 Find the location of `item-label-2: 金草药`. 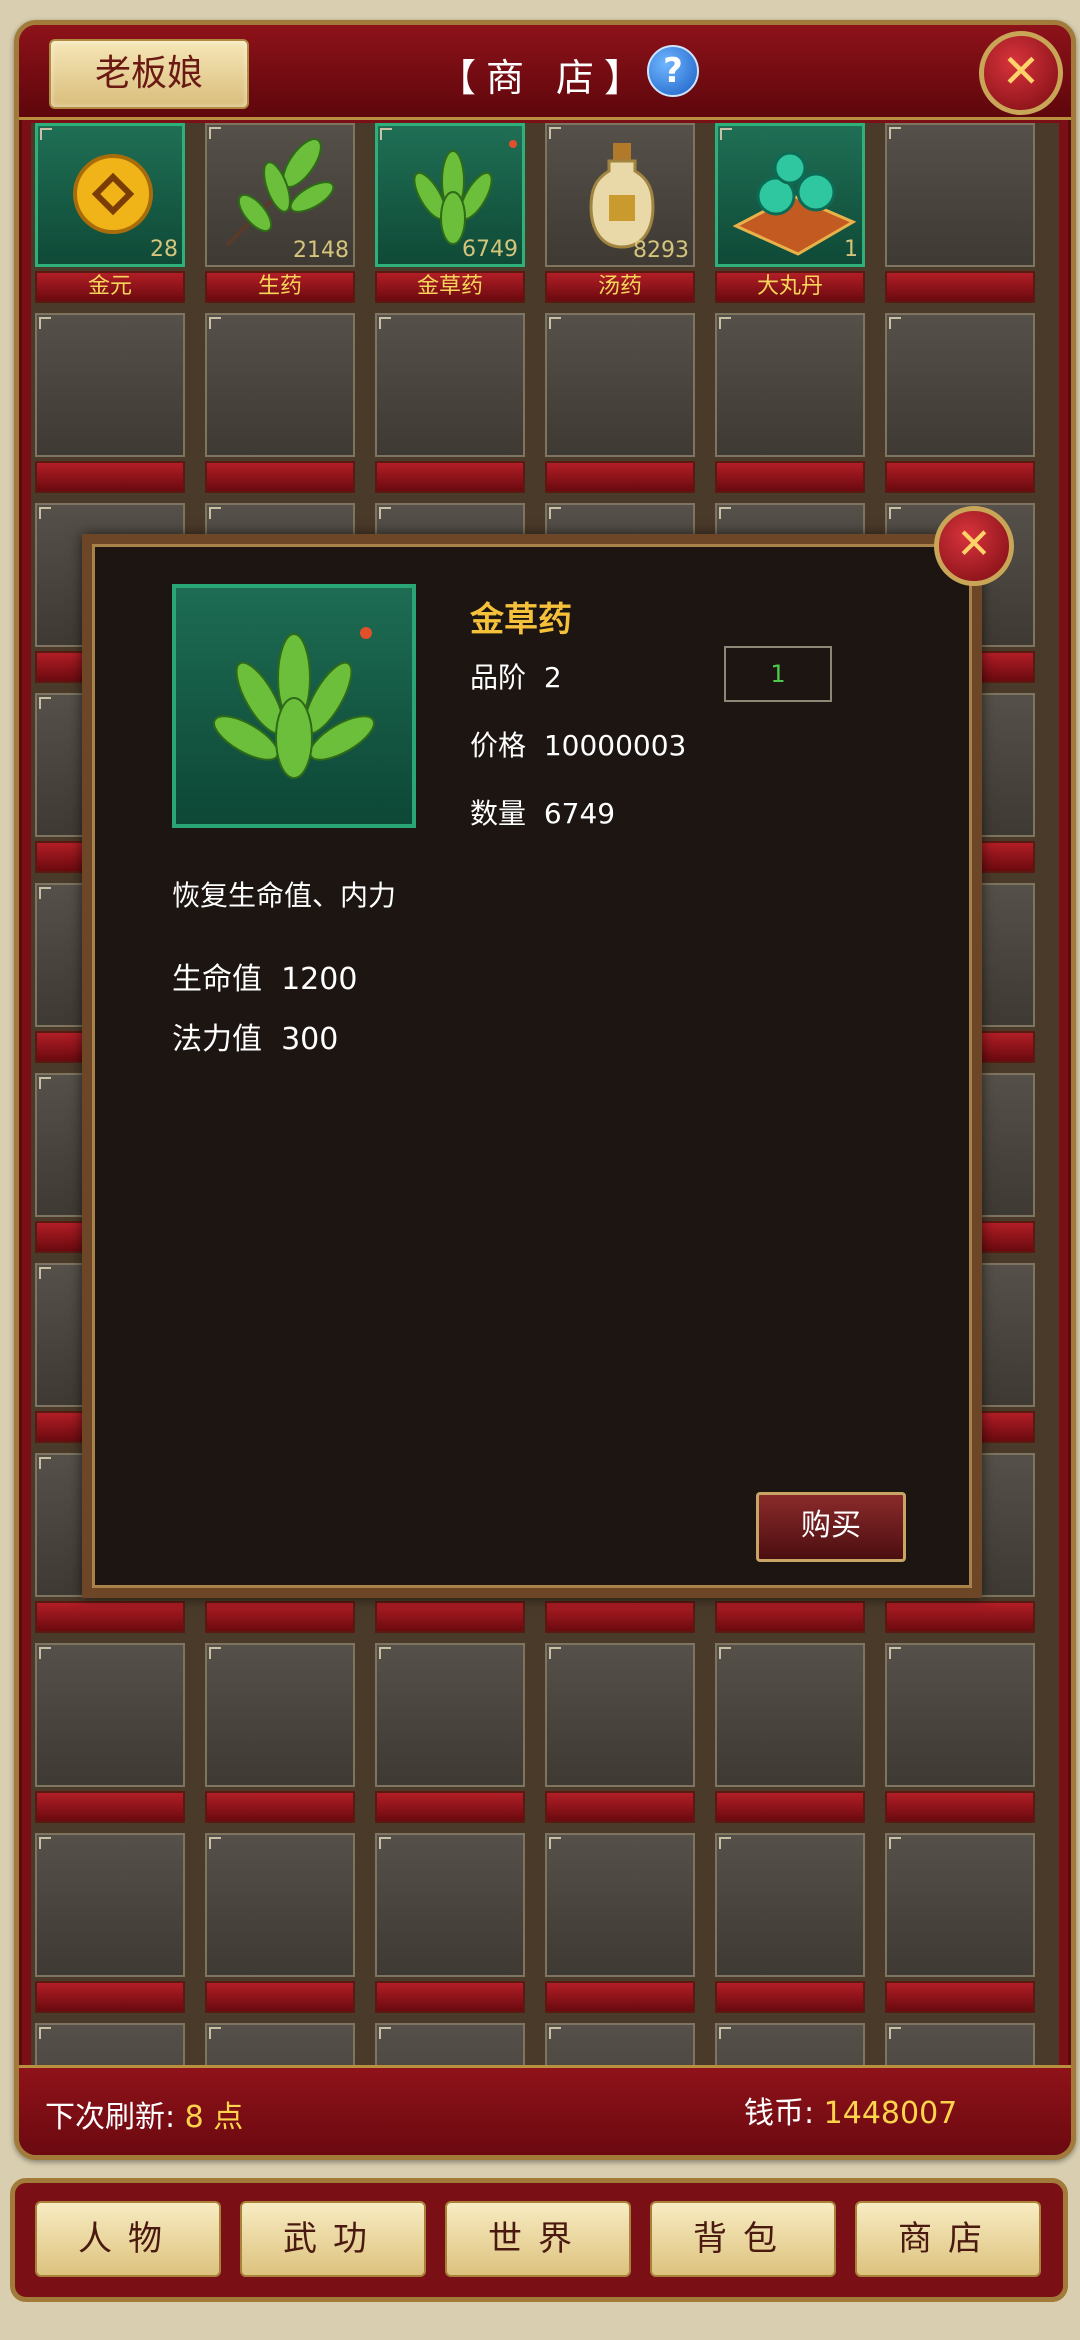

item-label-2: 金草药 is located at coordinates (450, 287).